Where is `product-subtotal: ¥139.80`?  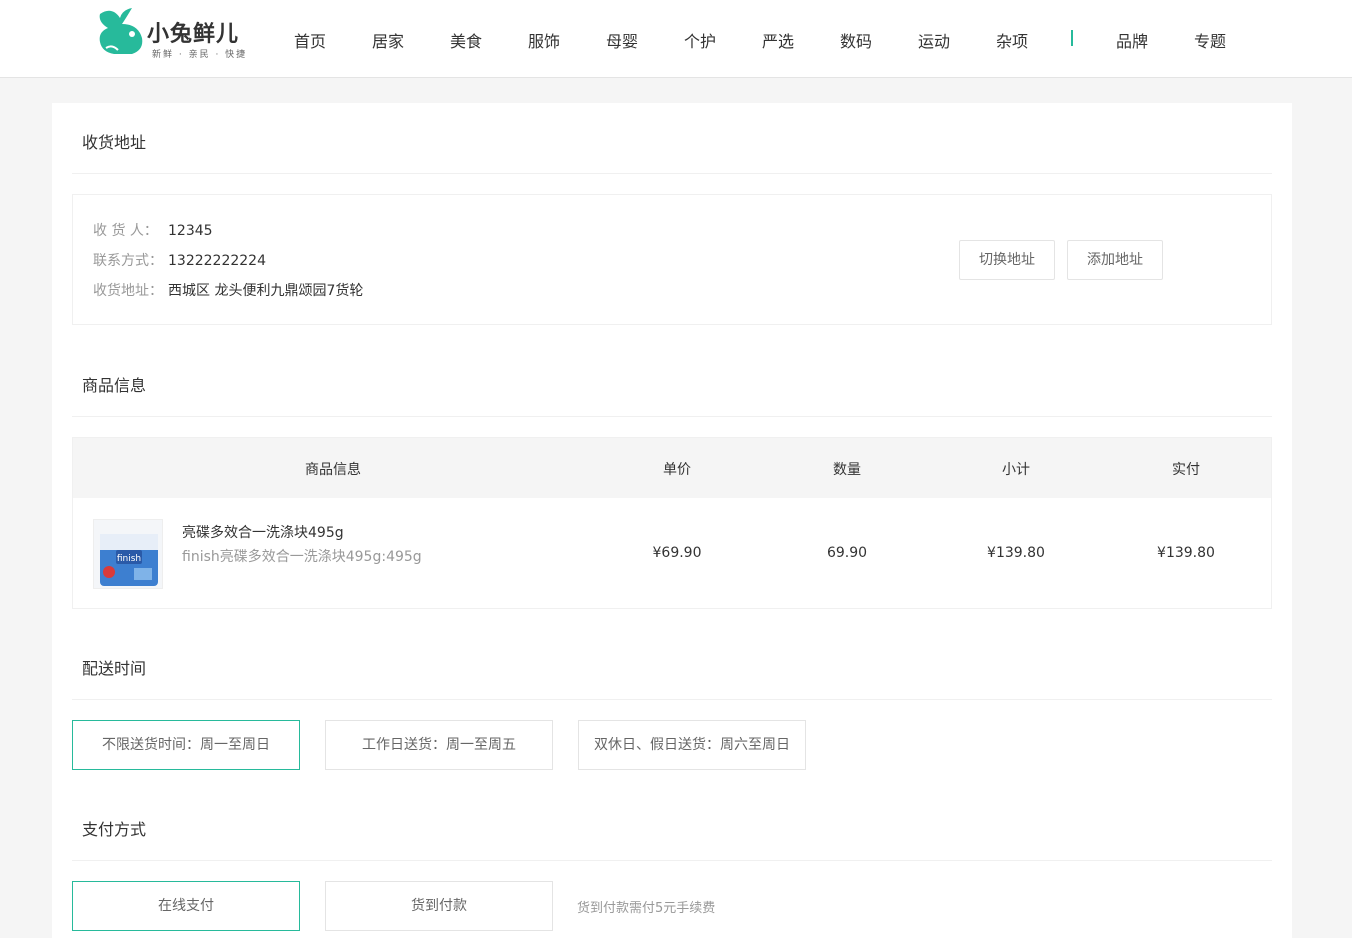
product-subtotal: ¥139.80 is located at coordinates (1016, 553).